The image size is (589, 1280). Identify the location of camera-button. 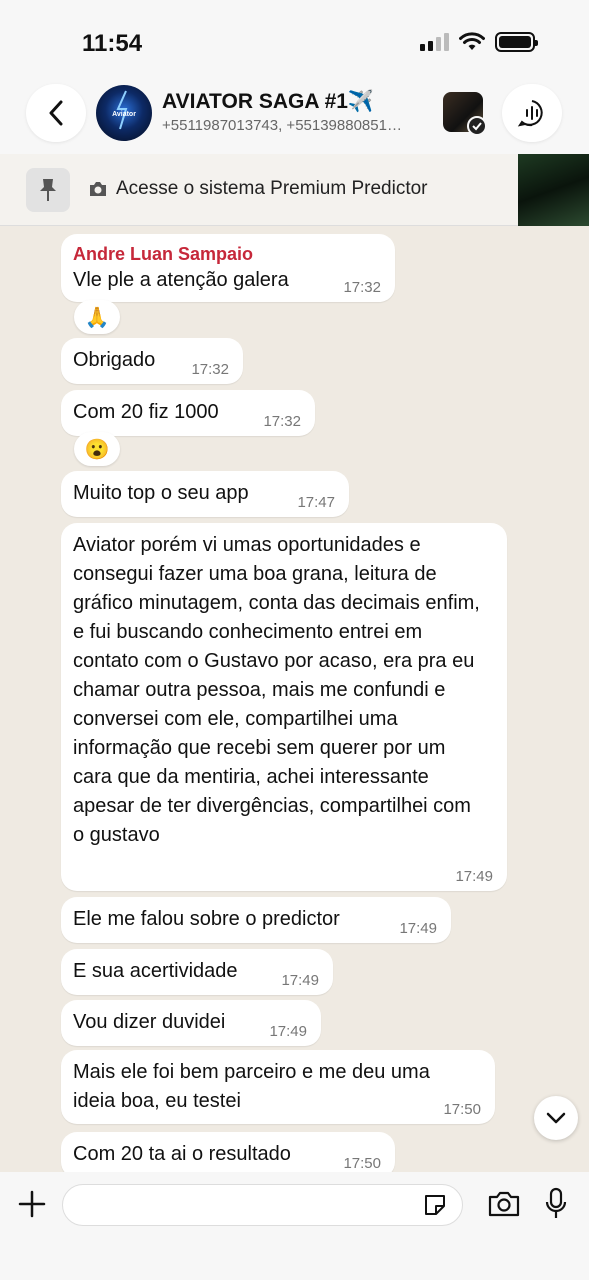
(504, 1204).